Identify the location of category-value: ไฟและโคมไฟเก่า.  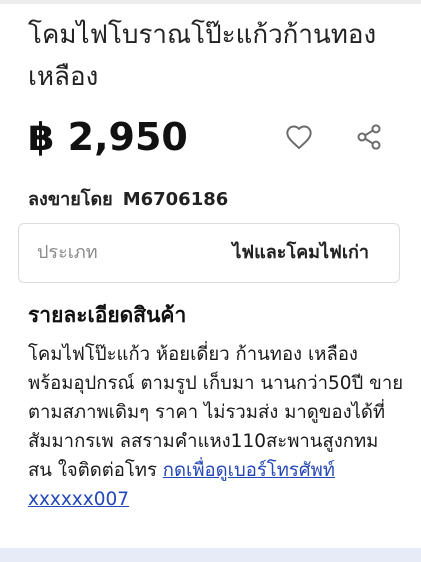
(300, 253).